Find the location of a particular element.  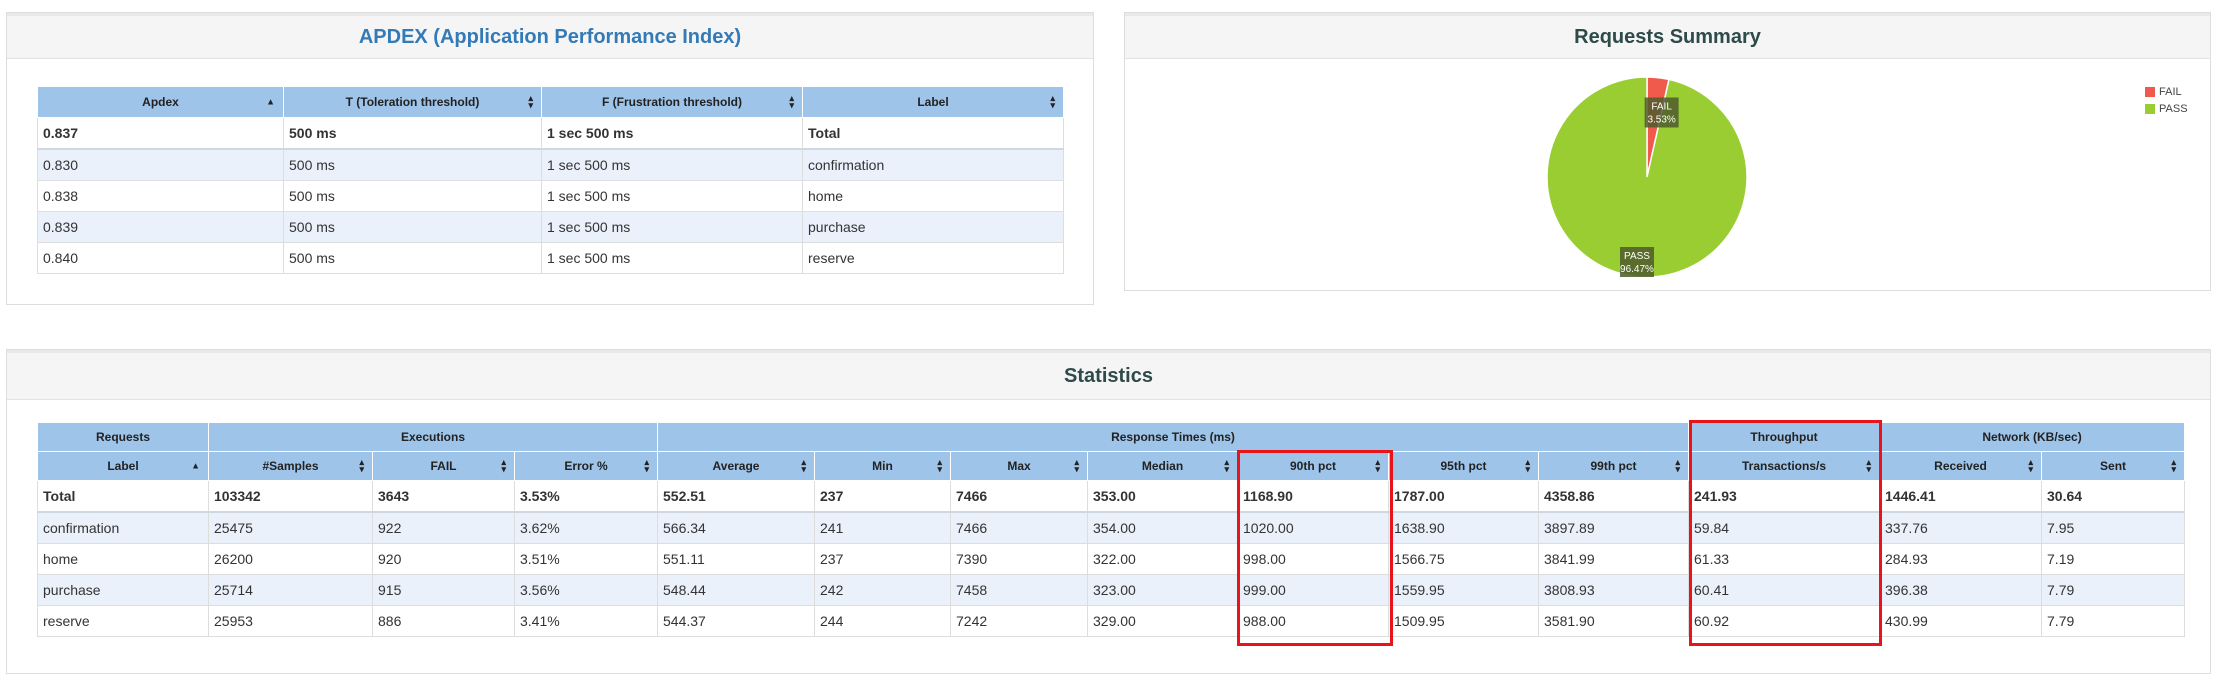

stats-cell: 1559.95 is located at coordinates (1464, 590).